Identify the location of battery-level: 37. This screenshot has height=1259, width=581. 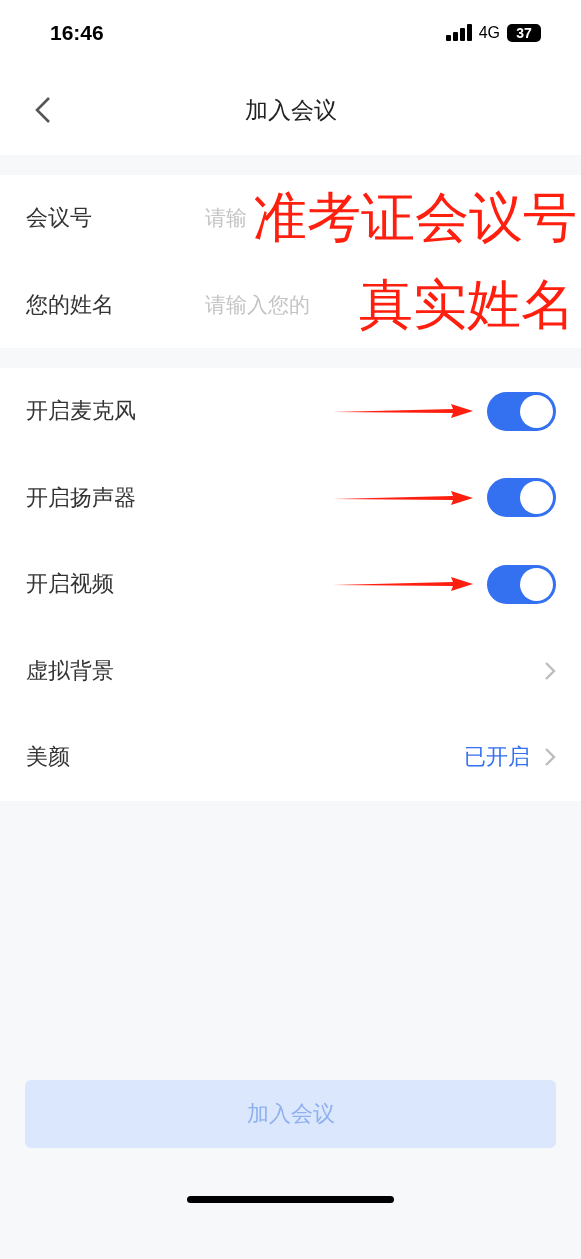
(524, 32).